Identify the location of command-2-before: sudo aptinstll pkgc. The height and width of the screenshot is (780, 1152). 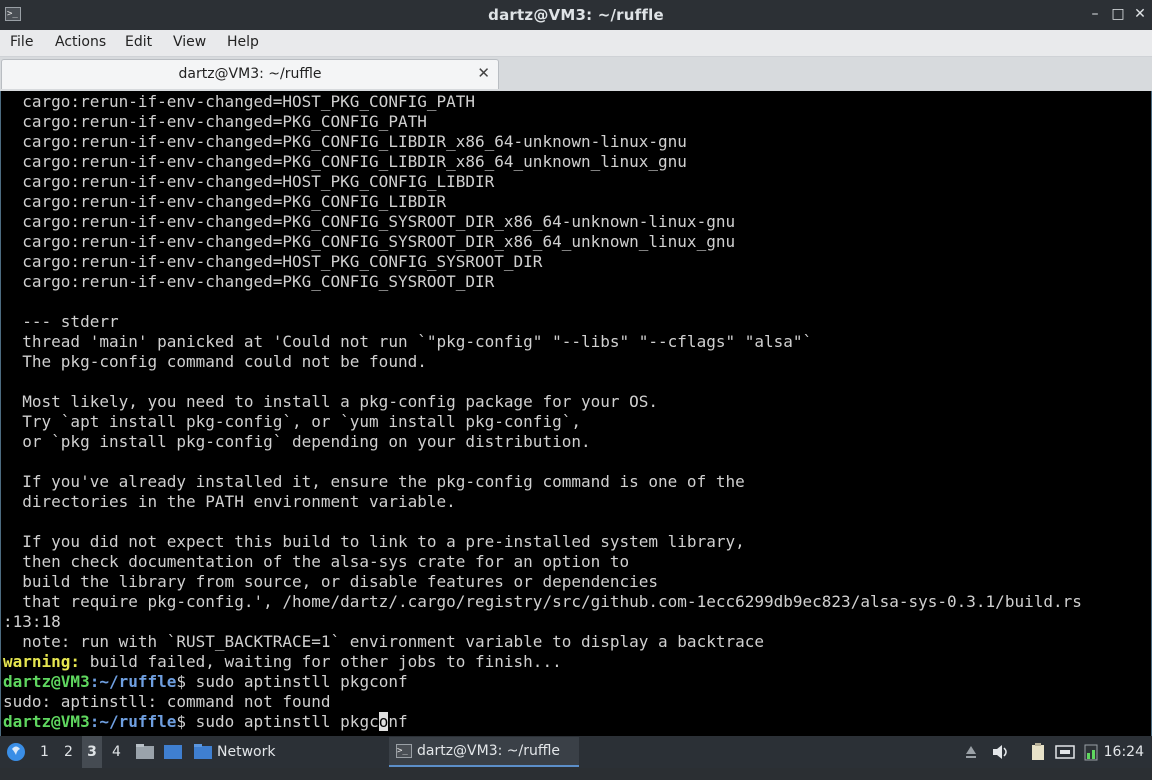
(282, 721).